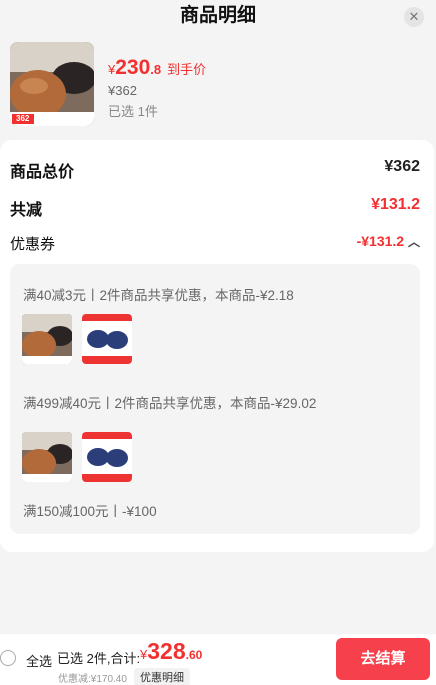  Describe the element at coordinates (133, 67) in the screenshot. I see `price-integer: 230` at that location.